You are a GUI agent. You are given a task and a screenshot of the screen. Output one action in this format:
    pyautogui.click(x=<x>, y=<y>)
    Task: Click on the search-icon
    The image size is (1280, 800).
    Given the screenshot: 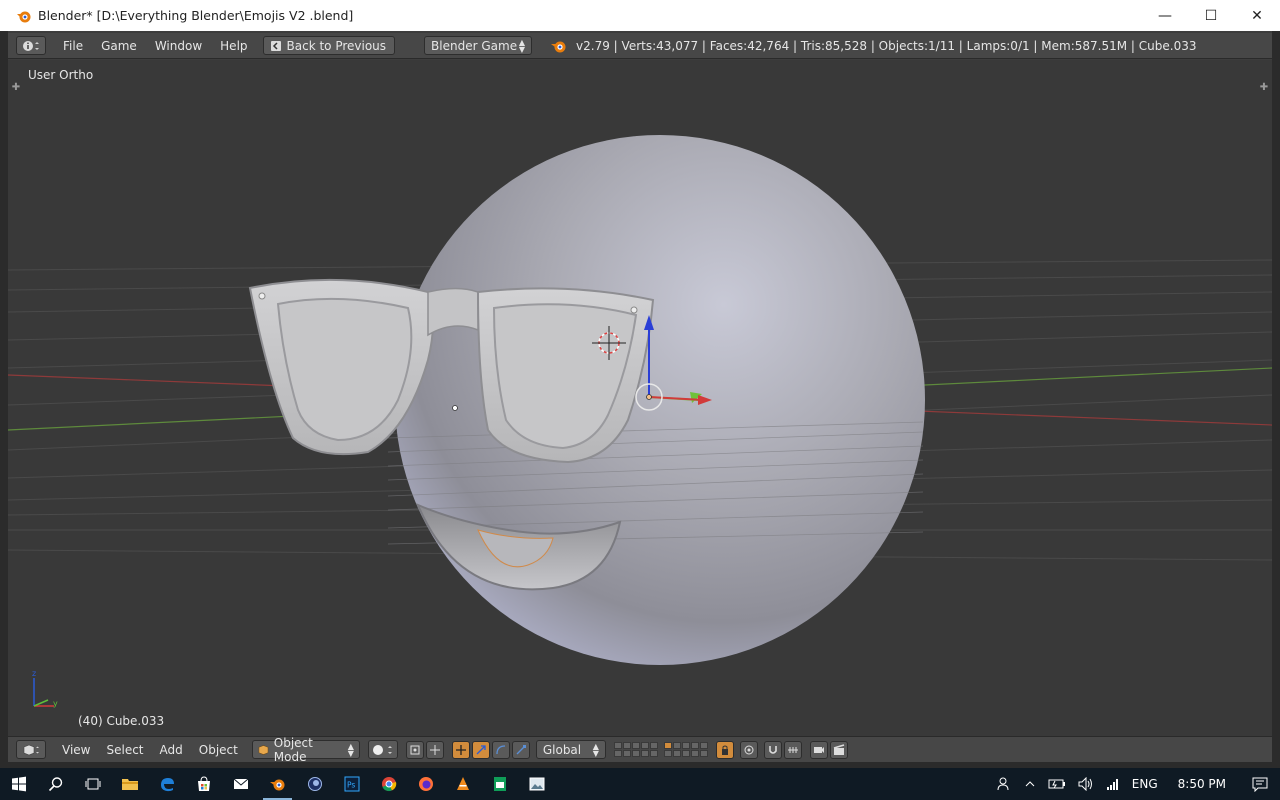 What is the action you would take?
    pyautogui.click(x=55, y=784)
    